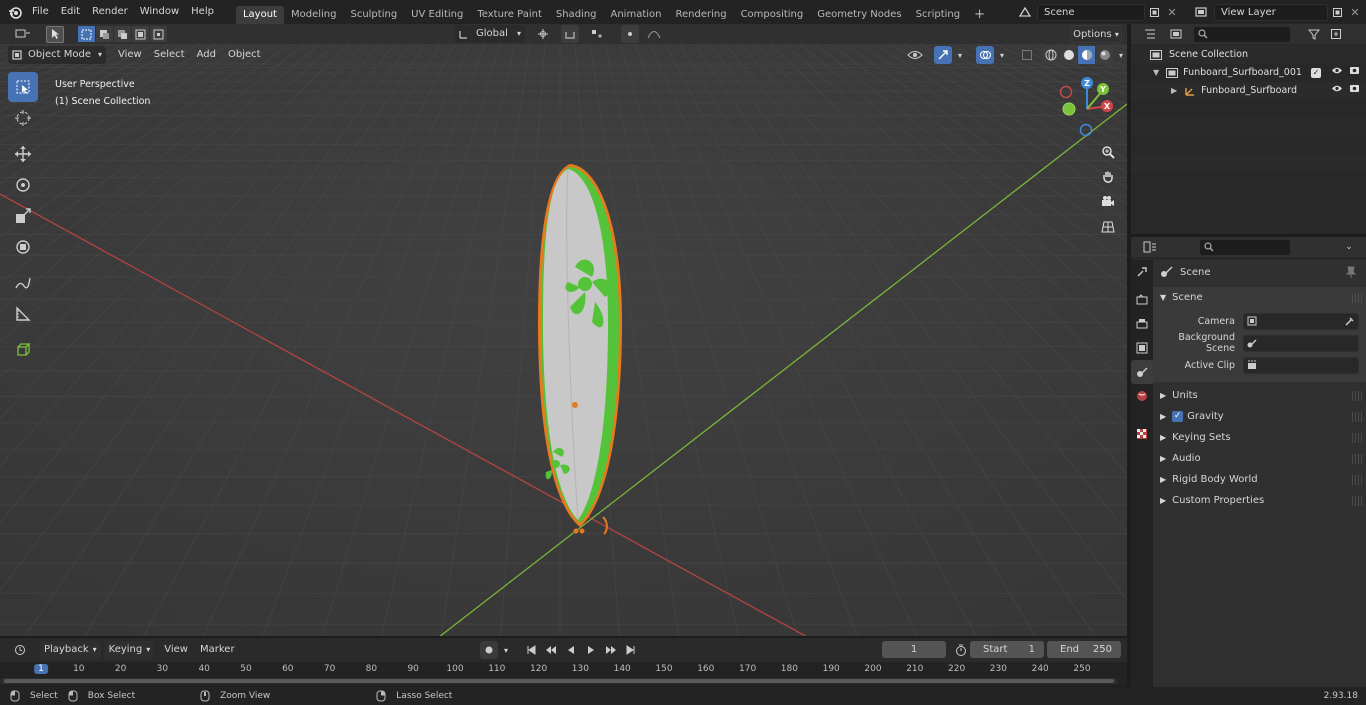  I want to click on measure-tool-icon, so click(23, 314).